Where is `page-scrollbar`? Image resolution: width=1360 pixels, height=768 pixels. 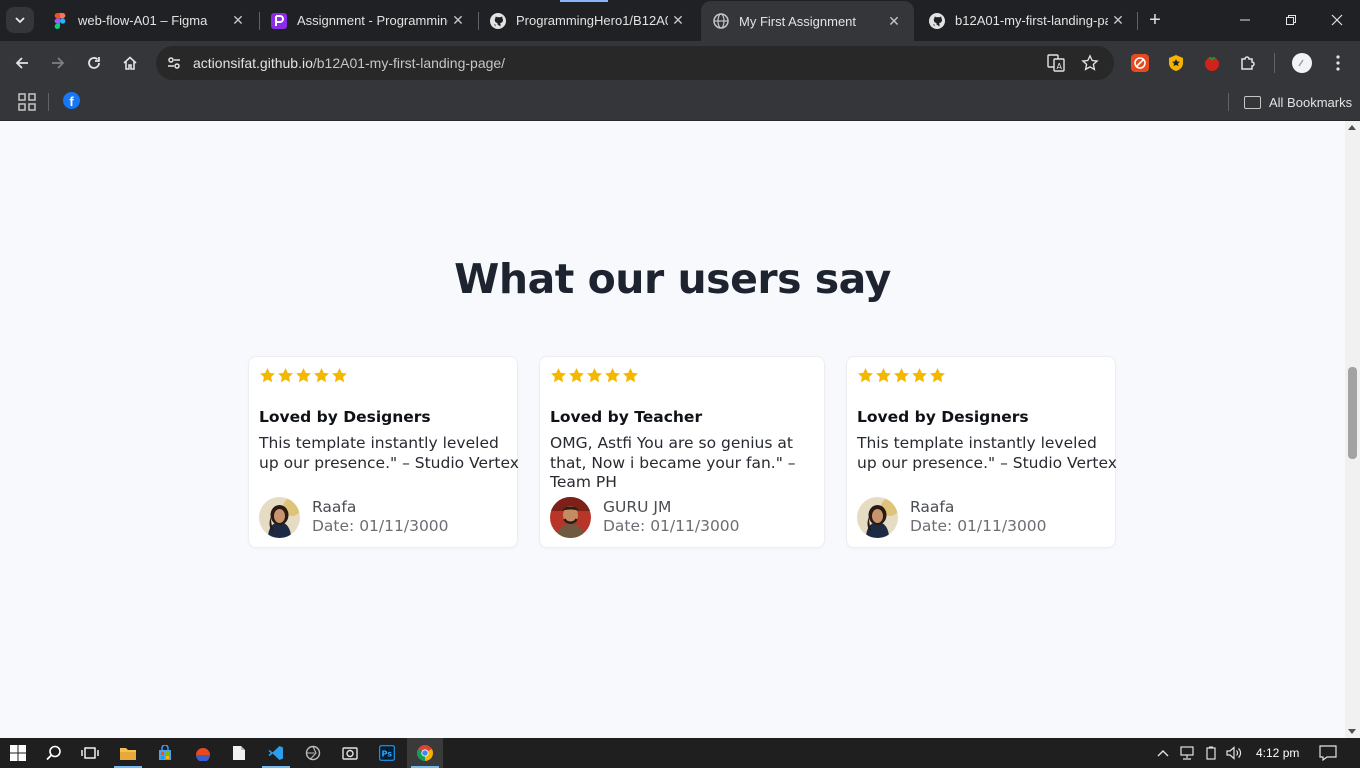 page-scrollbar is located at coordinates (1352, 429).